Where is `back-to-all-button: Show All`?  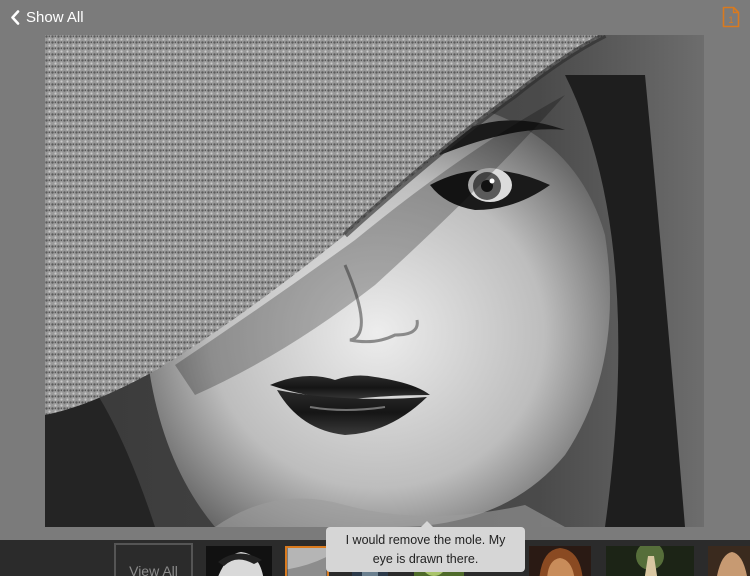
back-to-all-button: Show All is located at coordinates (47, 17).